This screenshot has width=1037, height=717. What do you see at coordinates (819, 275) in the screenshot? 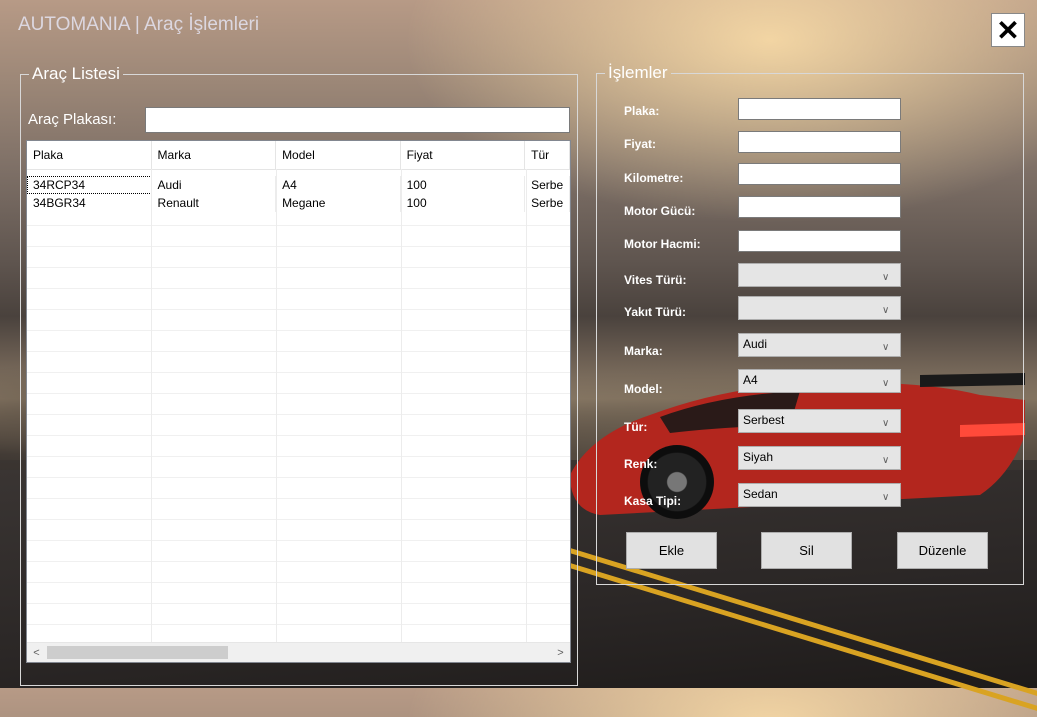
I see `vites-turu-select: ∨` at bounding box center [819, 275].